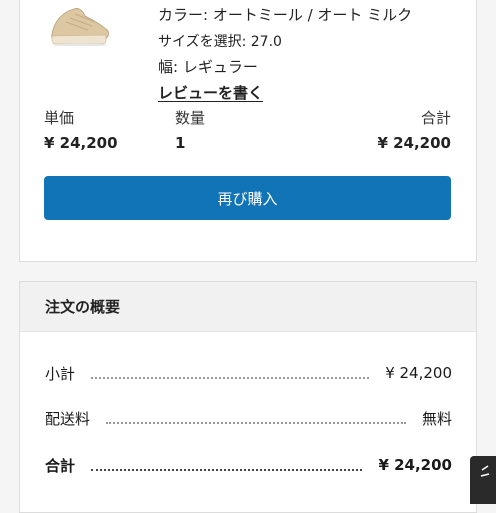 This screenshot has height=513, width=496. I want to click on write-review-link: レビューを書く, so click(210, 92).